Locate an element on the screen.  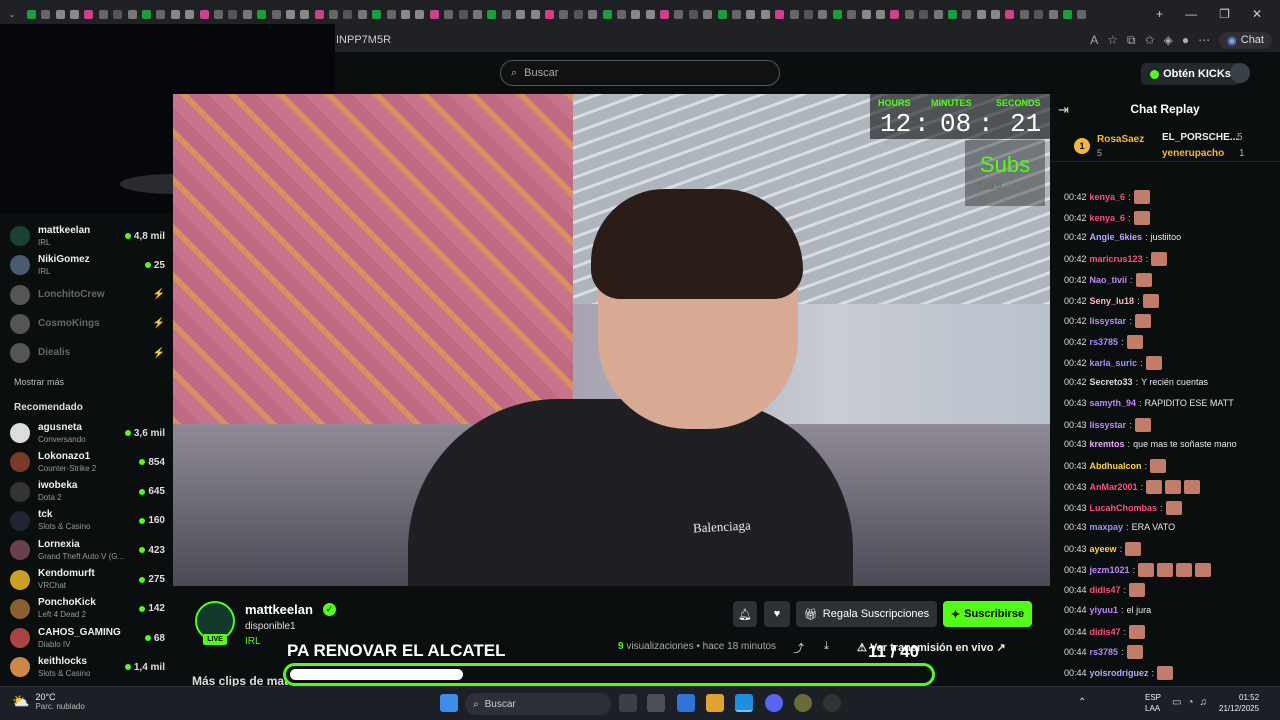
chat-username: maxpay is located at coordinates (1107, 527).